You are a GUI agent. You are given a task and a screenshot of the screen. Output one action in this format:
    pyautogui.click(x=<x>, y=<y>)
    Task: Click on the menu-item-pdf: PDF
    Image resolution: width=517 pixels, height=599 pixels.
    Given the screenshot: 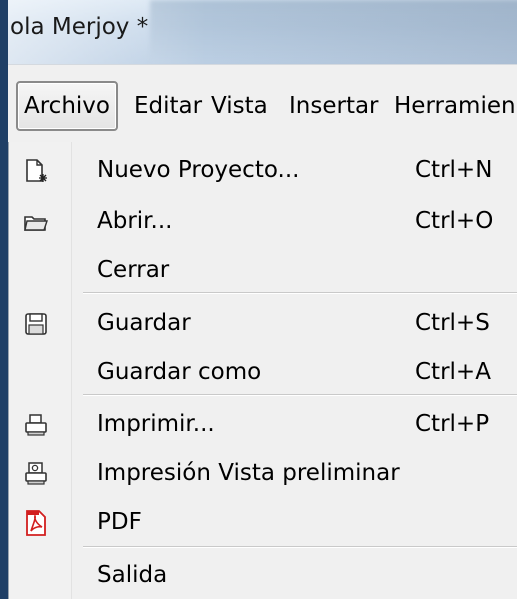 What is the action you would take?
    pyautogui.click(x=263, y=524)
    